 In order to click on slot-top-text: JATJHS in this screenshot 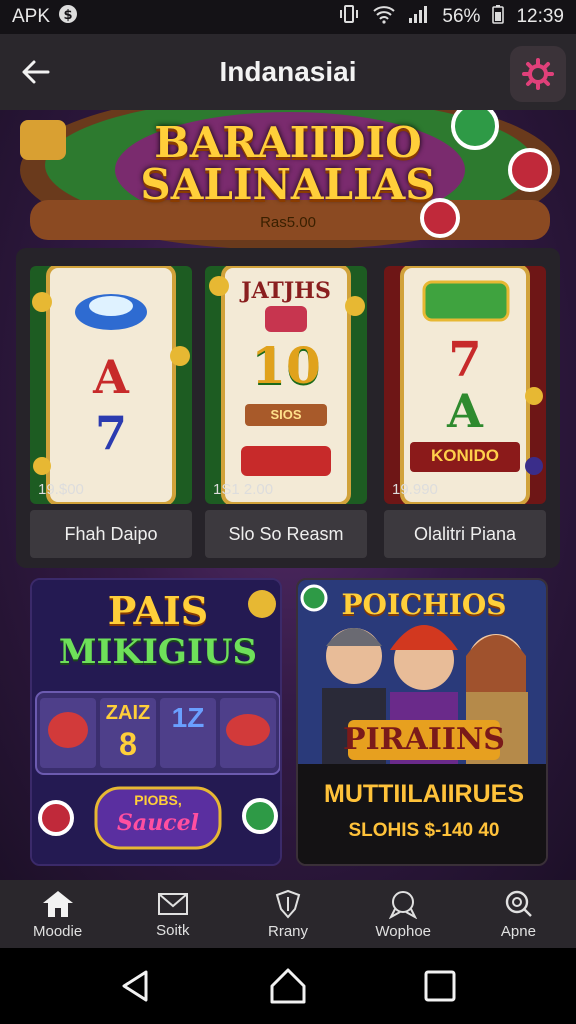, I will do `click(286, 291)`.